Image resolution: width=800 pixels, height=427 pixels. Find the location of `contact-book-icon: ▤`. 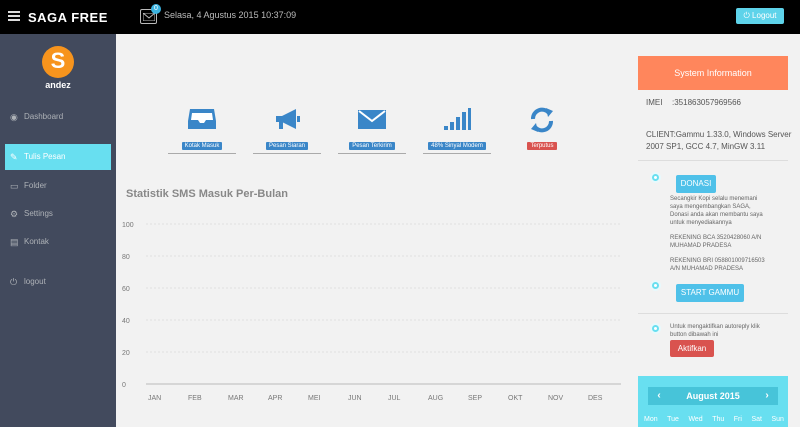

contact-book-icon: ▤ is located at coordinates (14, 242).